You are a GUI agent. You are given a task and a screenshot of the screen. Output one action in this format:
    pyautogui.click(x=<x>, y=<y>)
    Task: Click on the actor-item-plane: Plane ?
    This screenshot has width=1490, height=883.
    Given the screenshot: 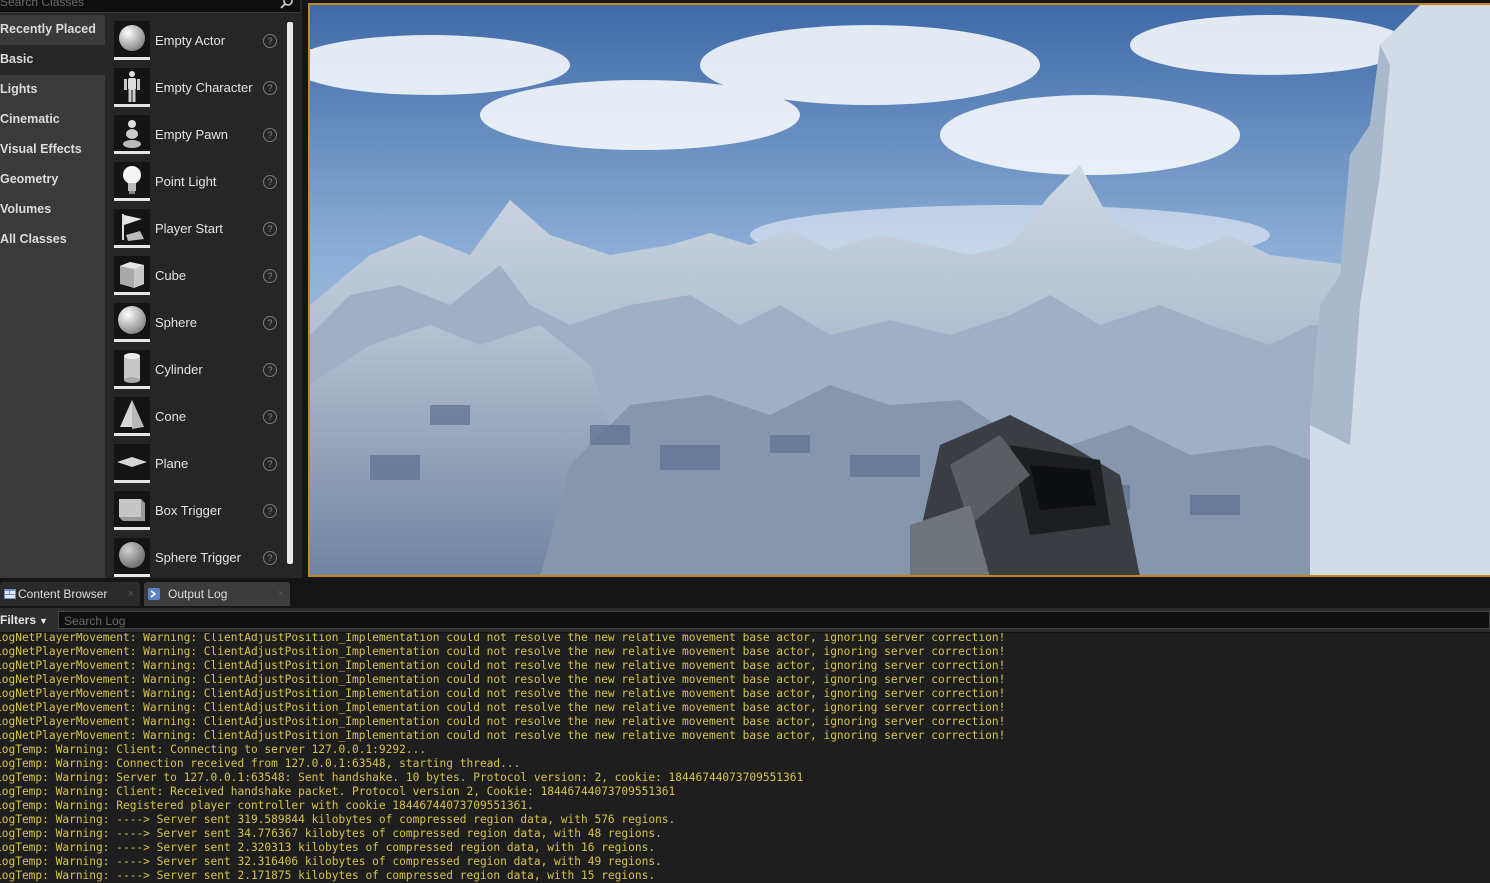 What is the action you would take?
    pyautogui.click(x=195, y=463)
    